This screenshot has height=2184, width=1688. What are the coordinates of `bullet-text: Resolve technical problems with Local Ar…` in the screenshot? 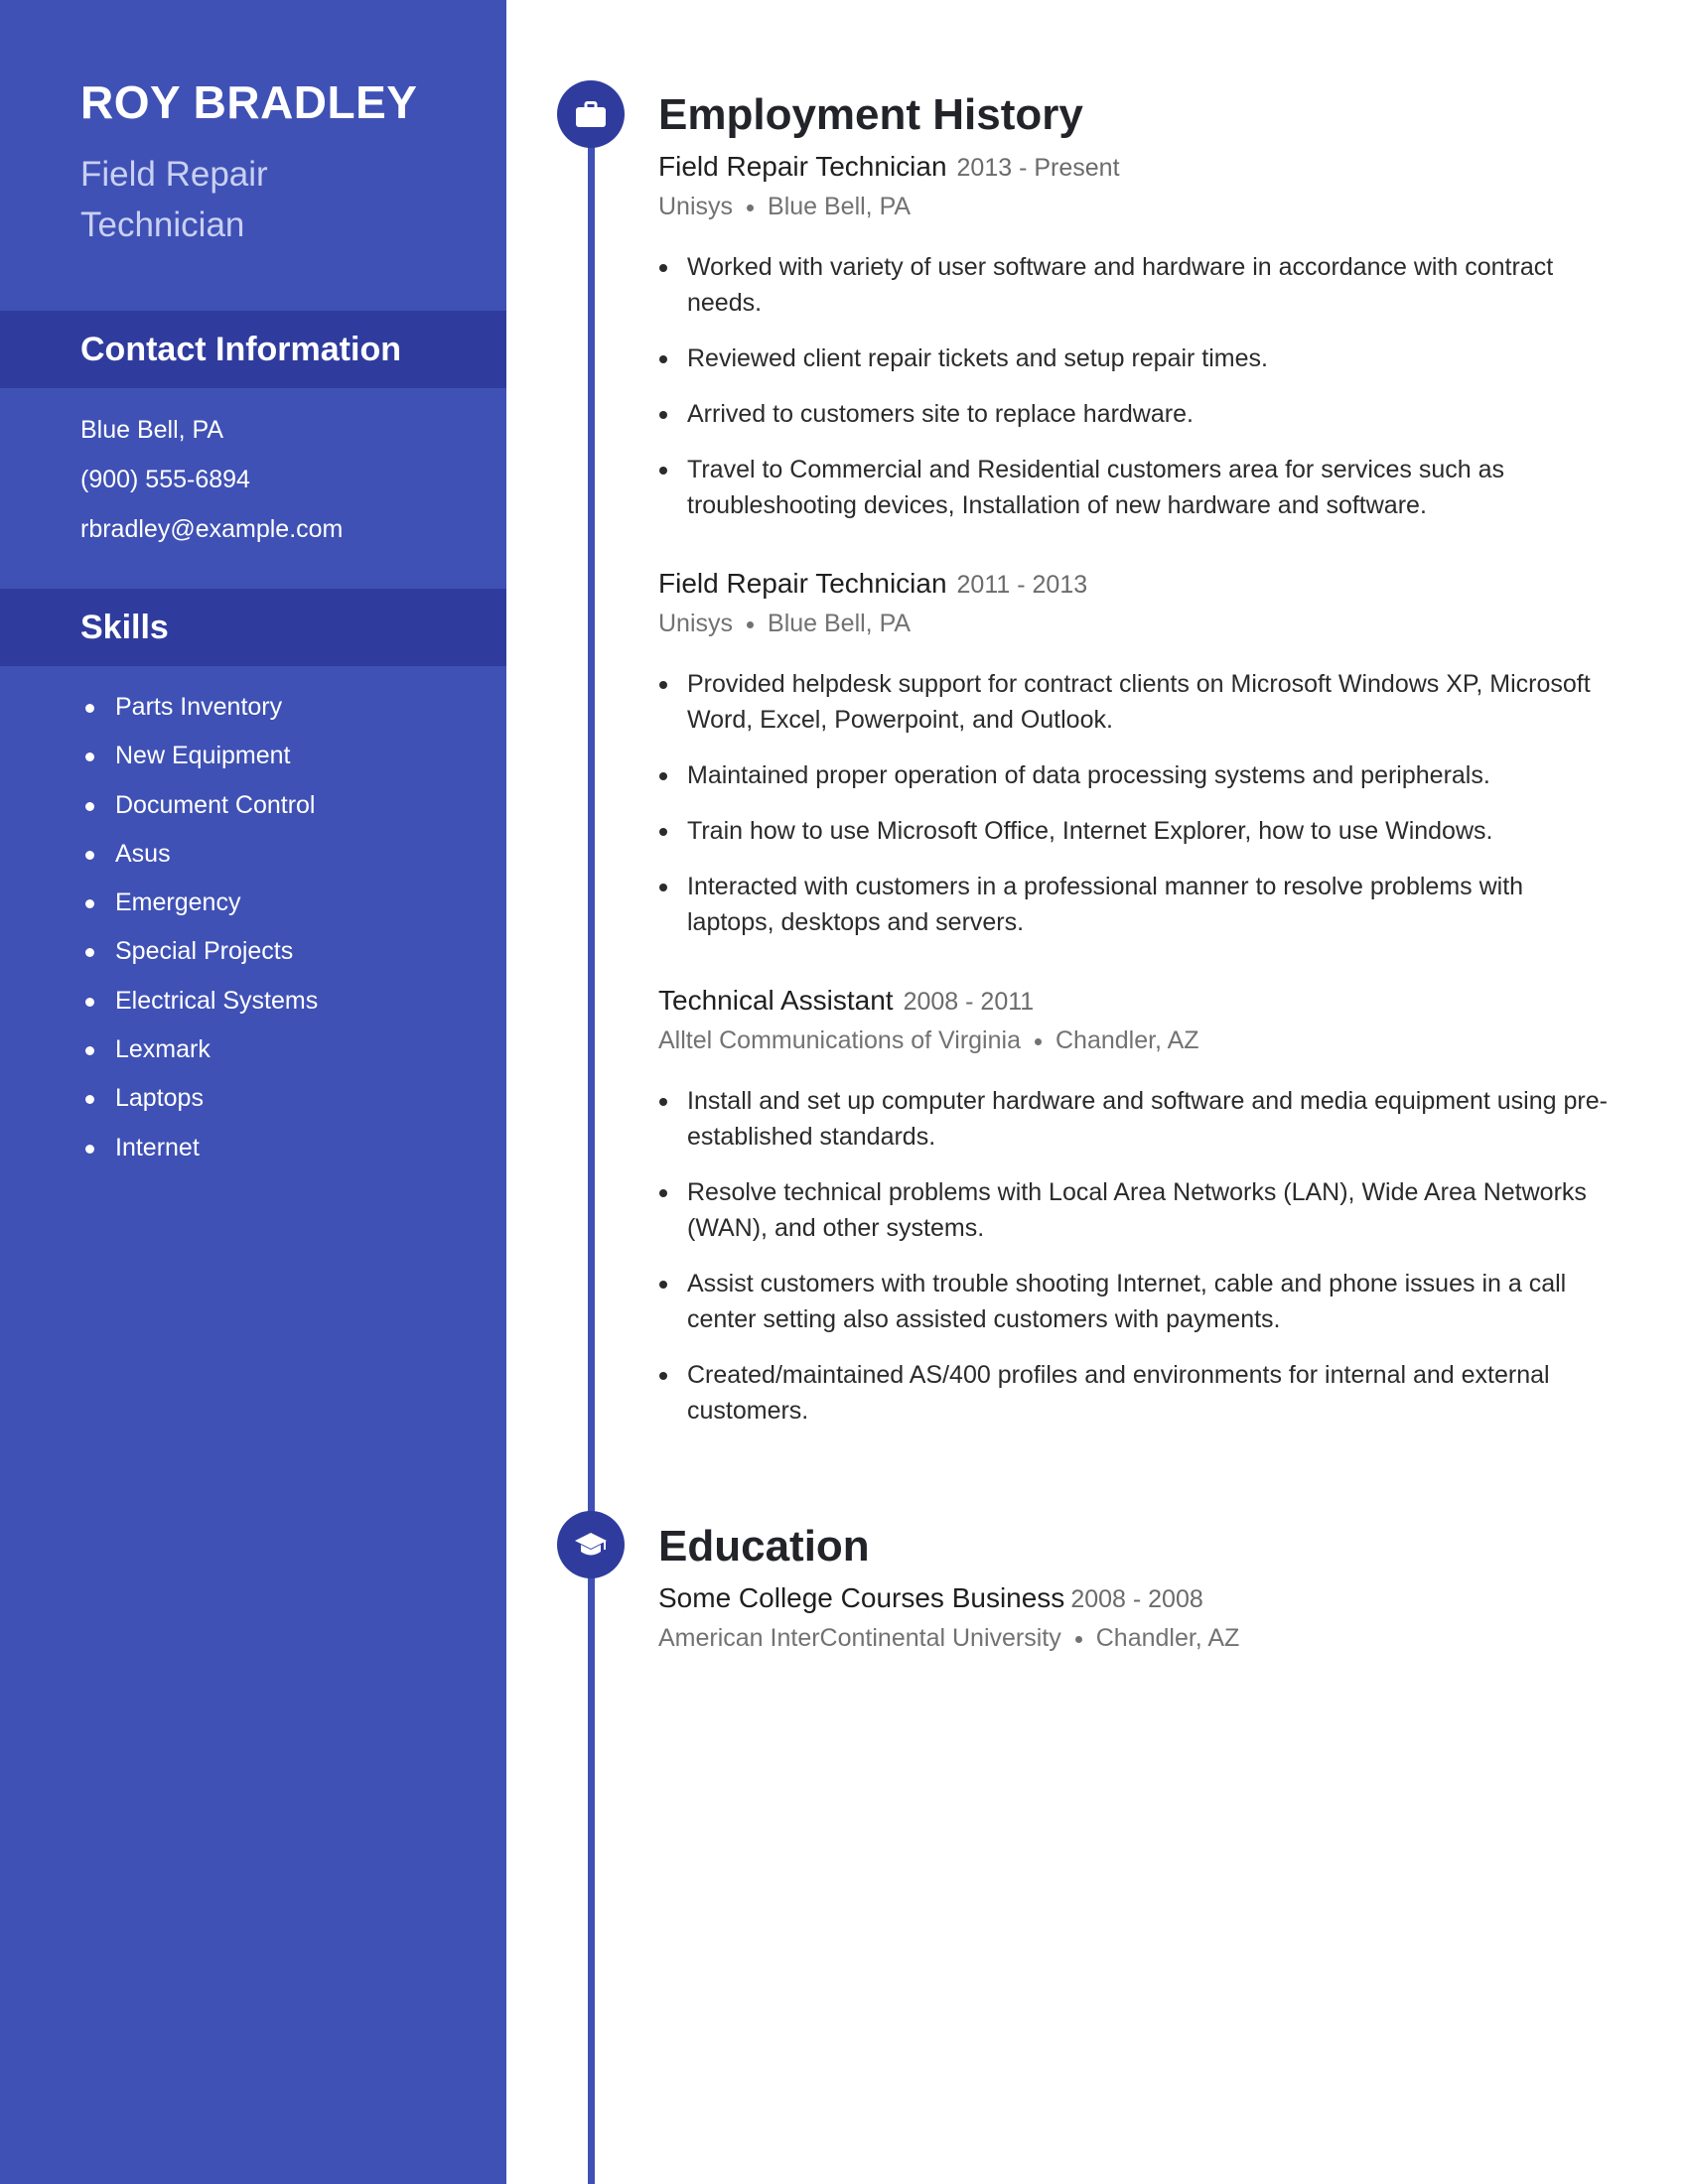 It's located at (1137, 1210).